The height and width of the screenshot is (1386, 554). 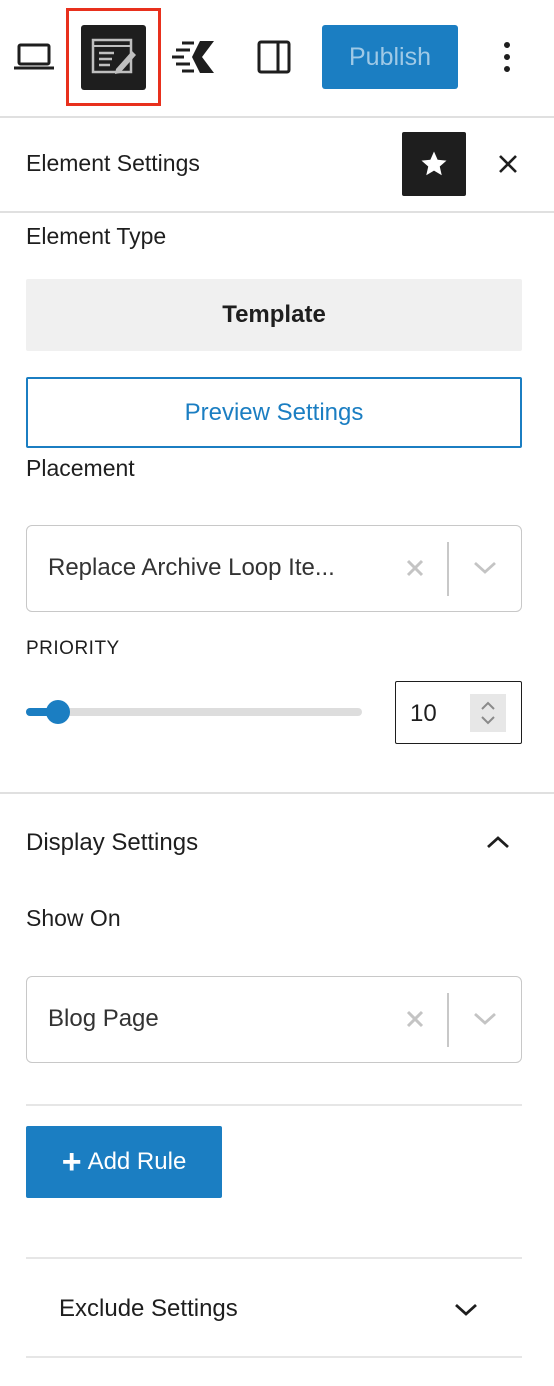 What do you see at coordinates (58, 712) in the screenshot?
I see `priority-slider-thumb` at bounding box center [58, 712].